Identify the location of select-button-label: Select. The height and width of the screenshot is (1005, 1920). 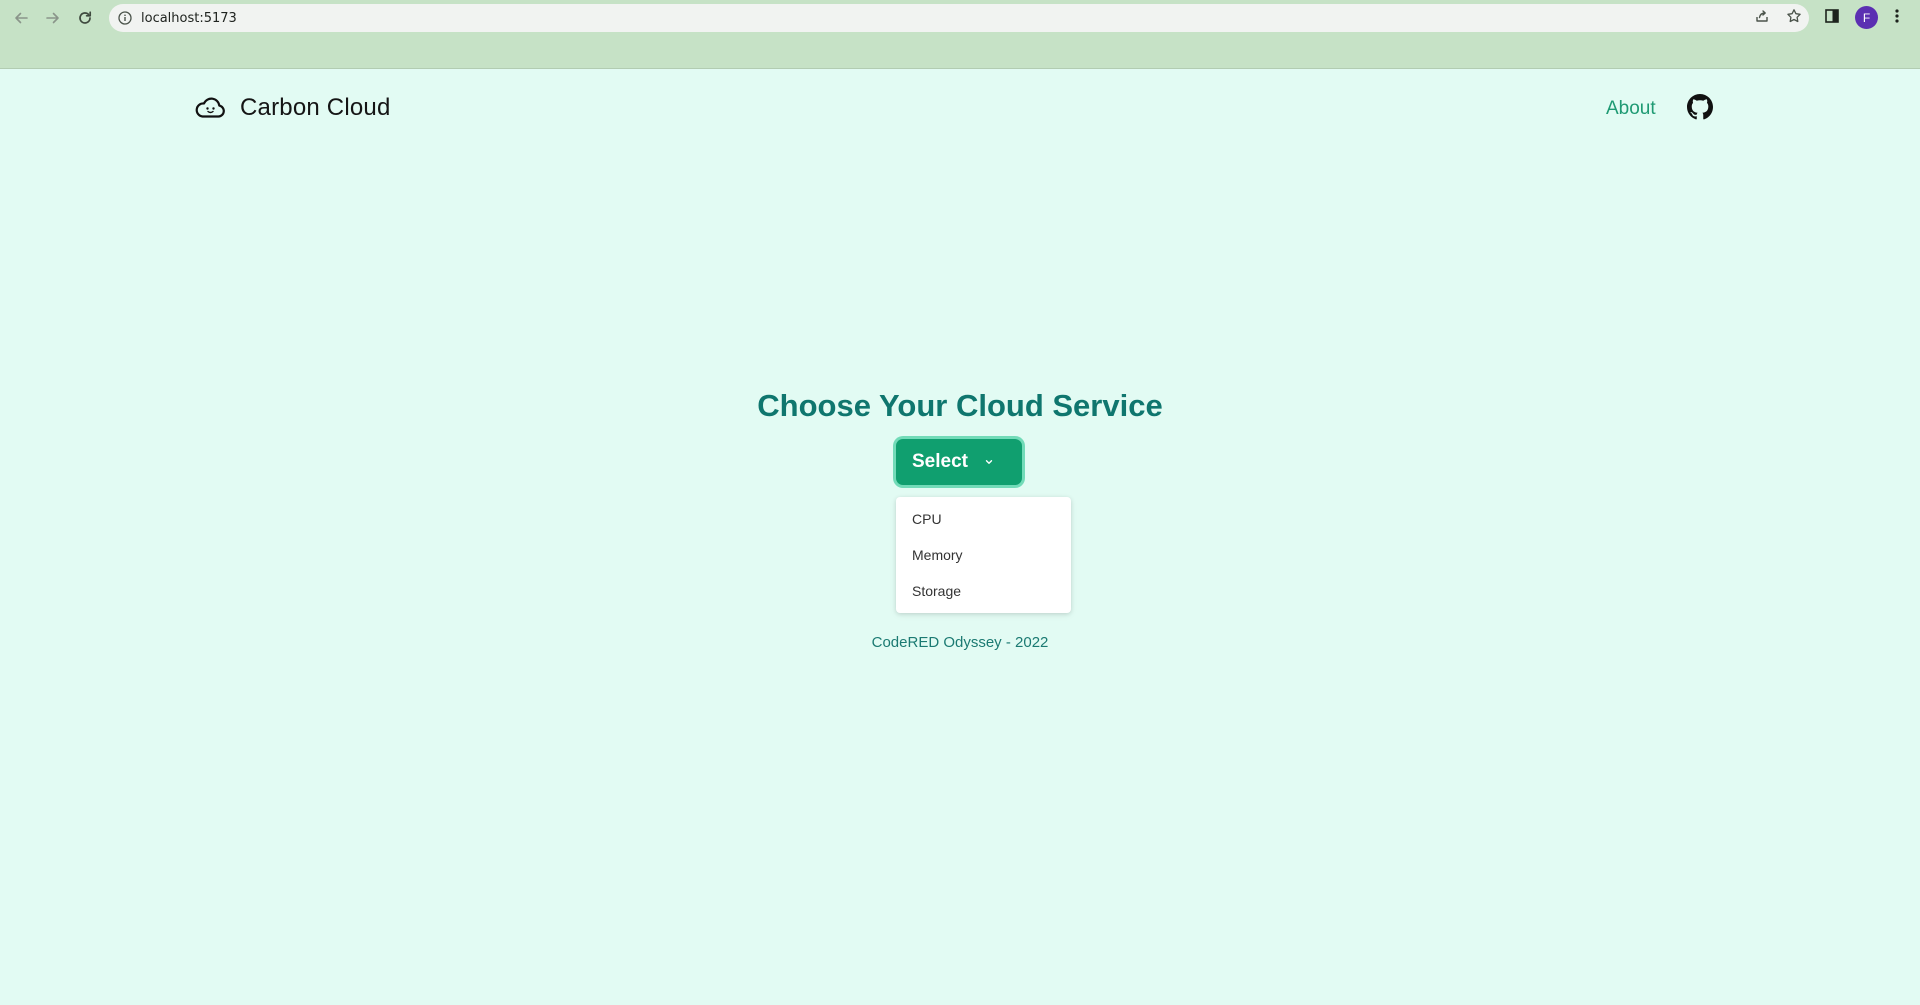
(940, 461).